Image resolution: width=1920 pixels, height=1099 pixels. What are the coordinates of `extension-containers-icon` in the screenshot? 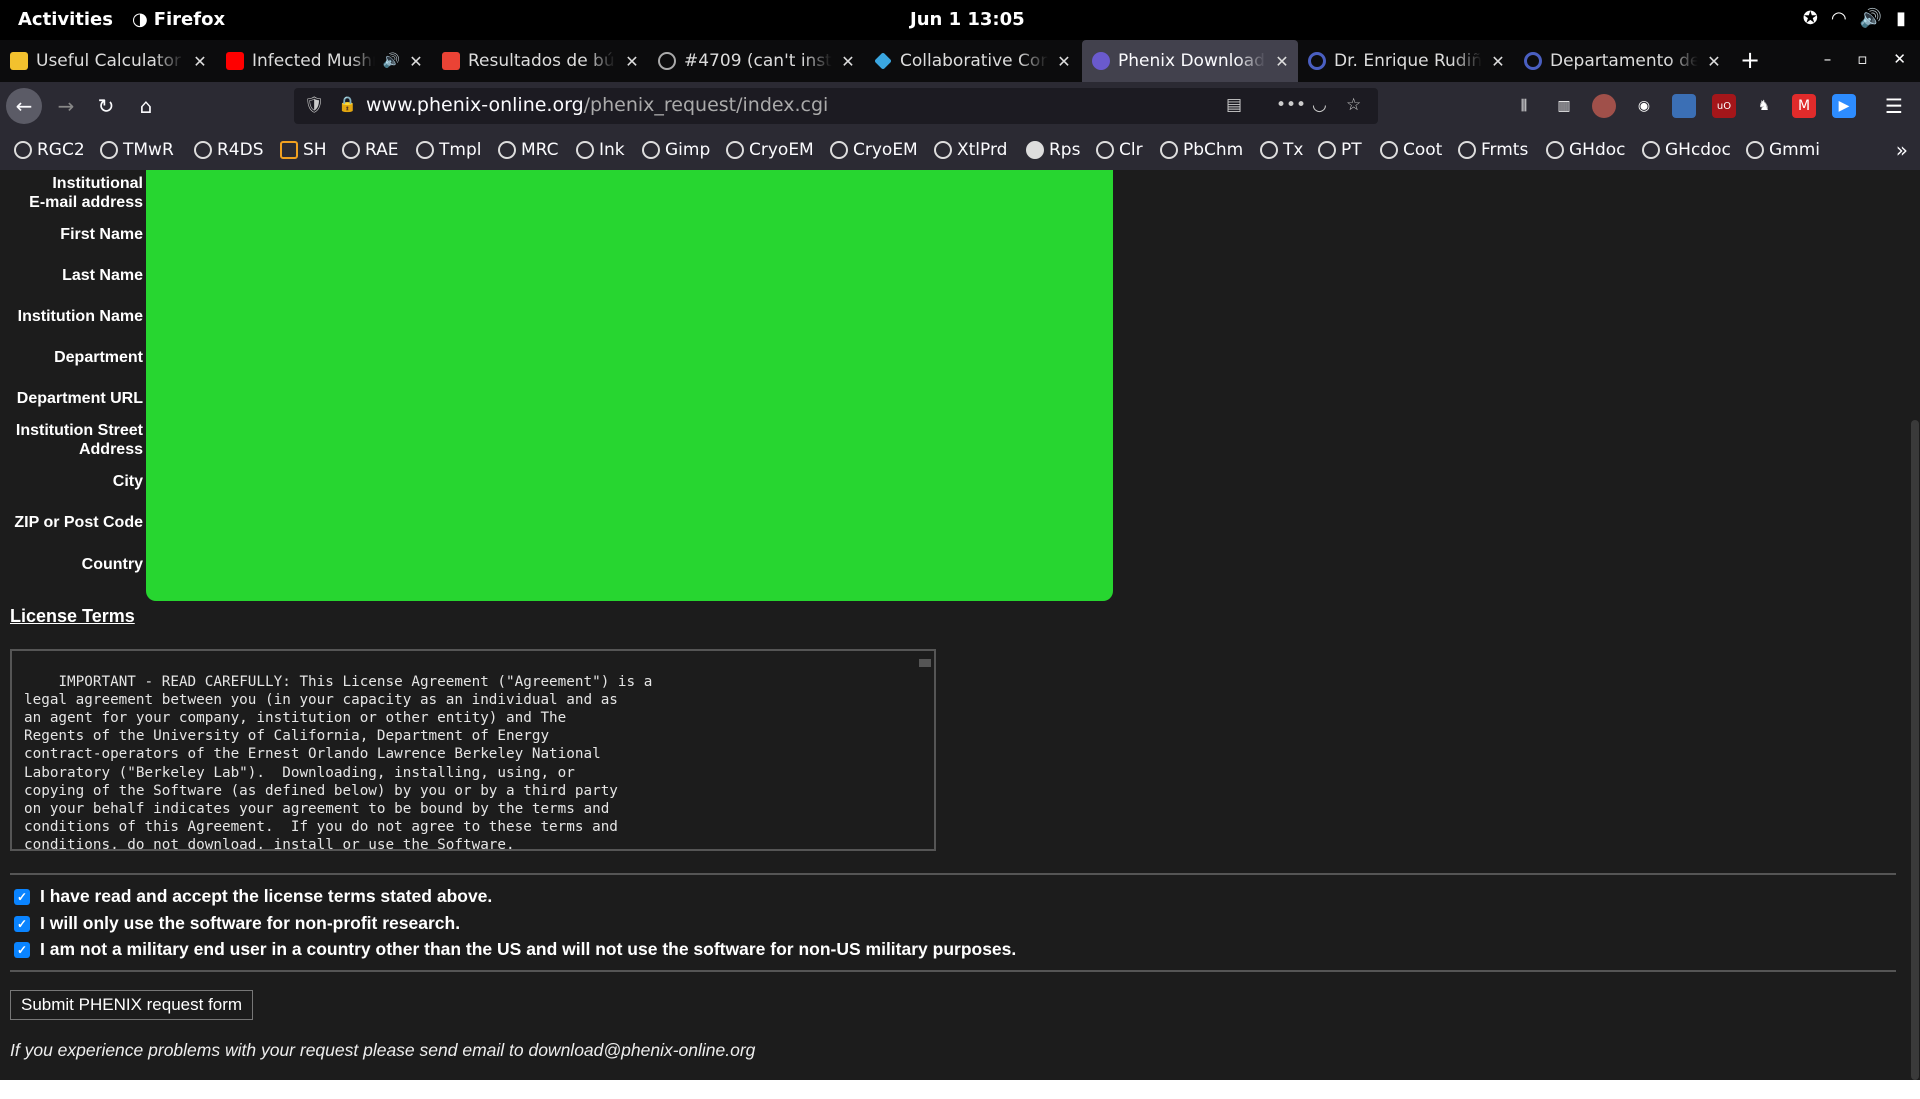 It's located at (1684, 106).